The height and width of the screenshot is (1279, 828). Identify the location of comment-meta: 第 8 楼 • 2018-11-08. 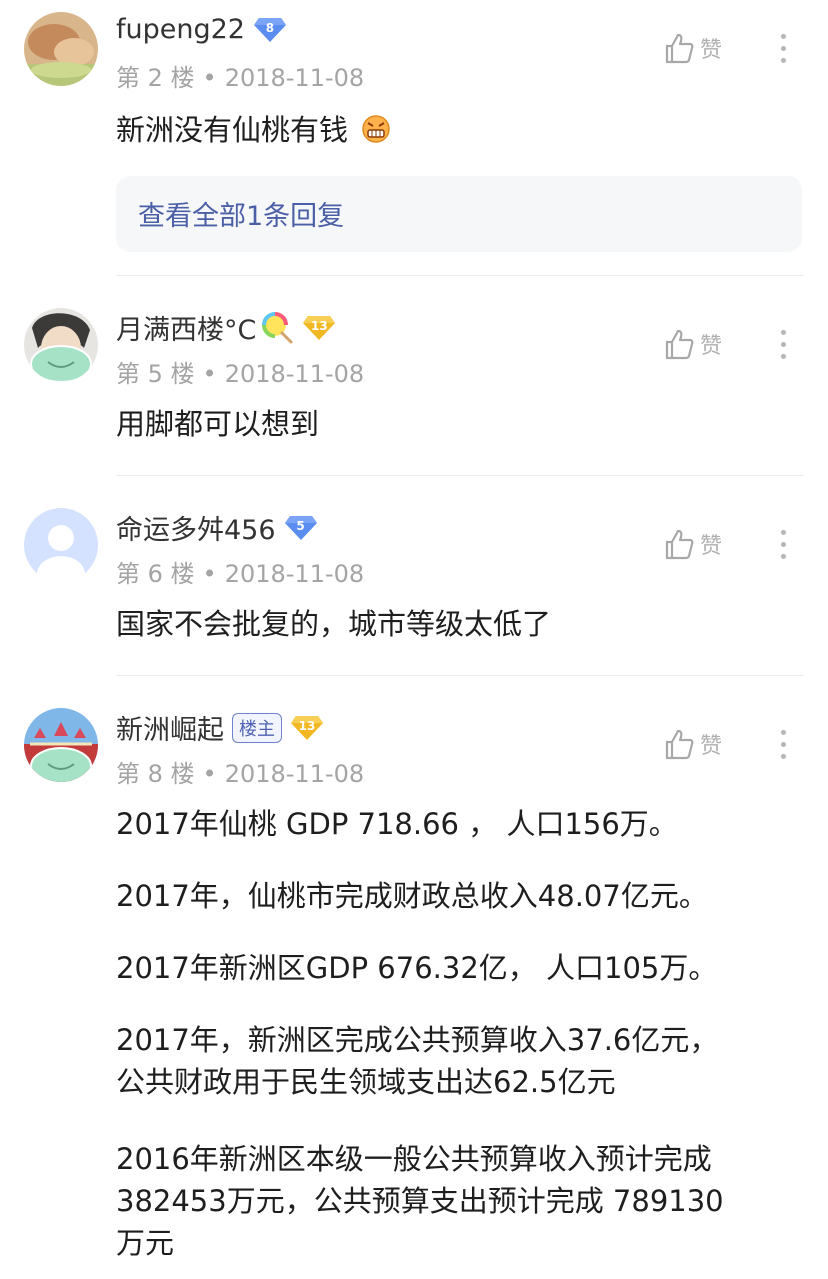
(240, 774).